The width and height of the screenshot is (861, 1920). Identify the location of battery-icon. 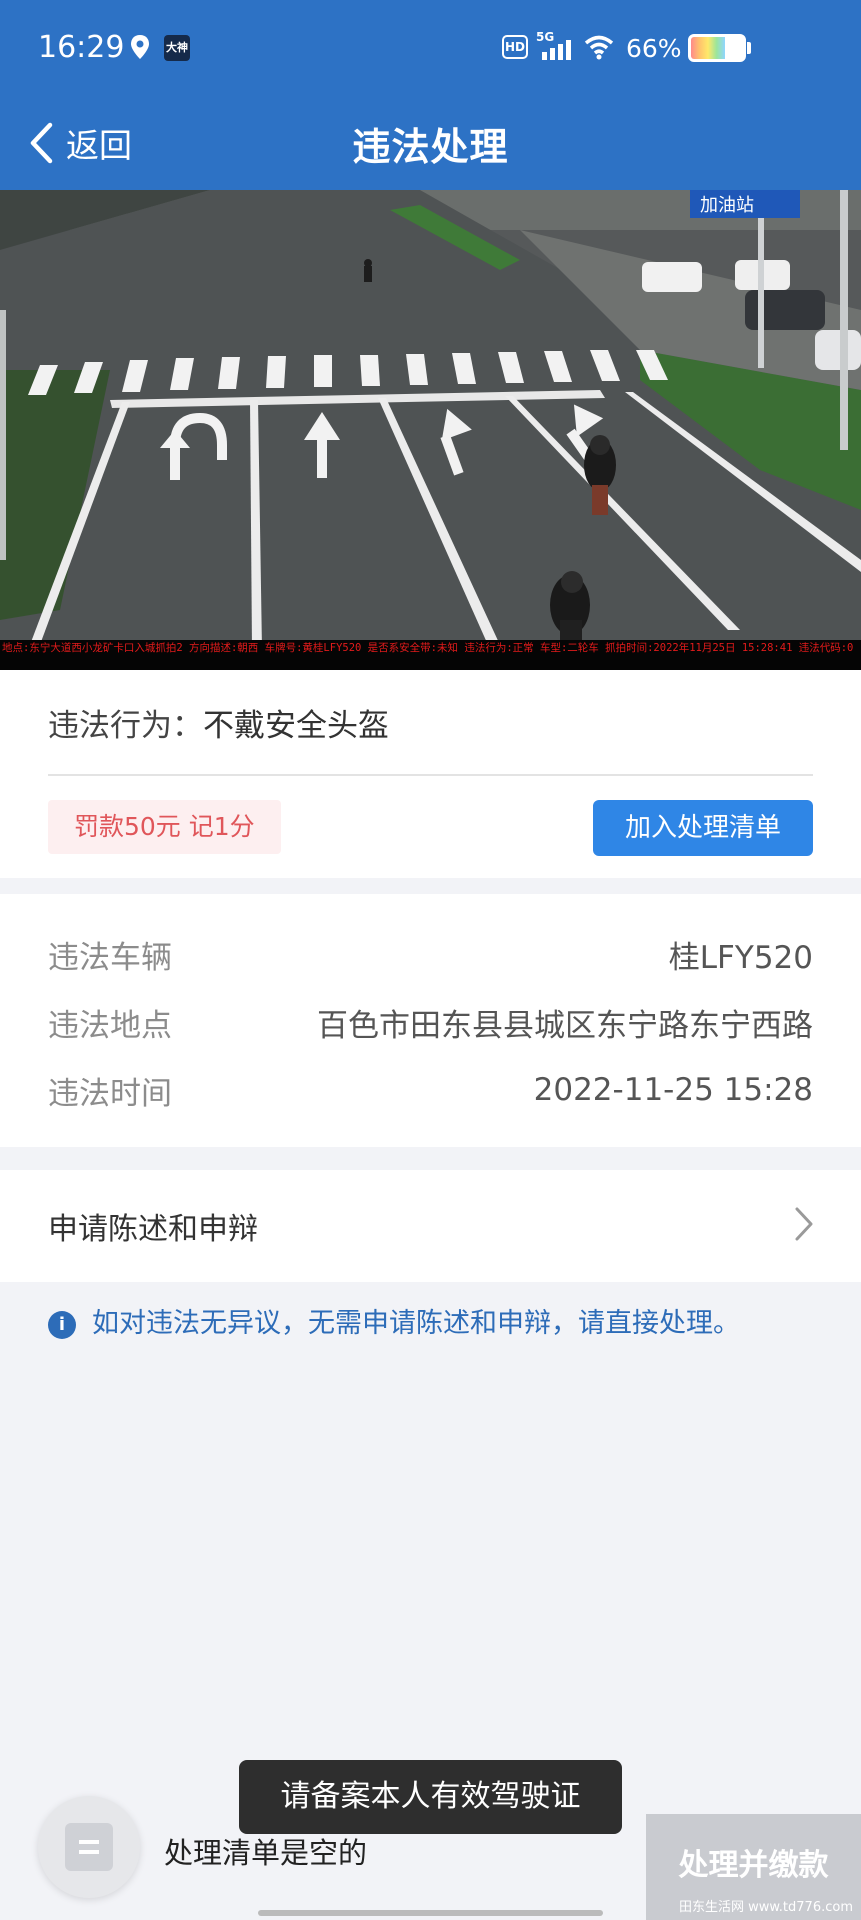
(717, 48).